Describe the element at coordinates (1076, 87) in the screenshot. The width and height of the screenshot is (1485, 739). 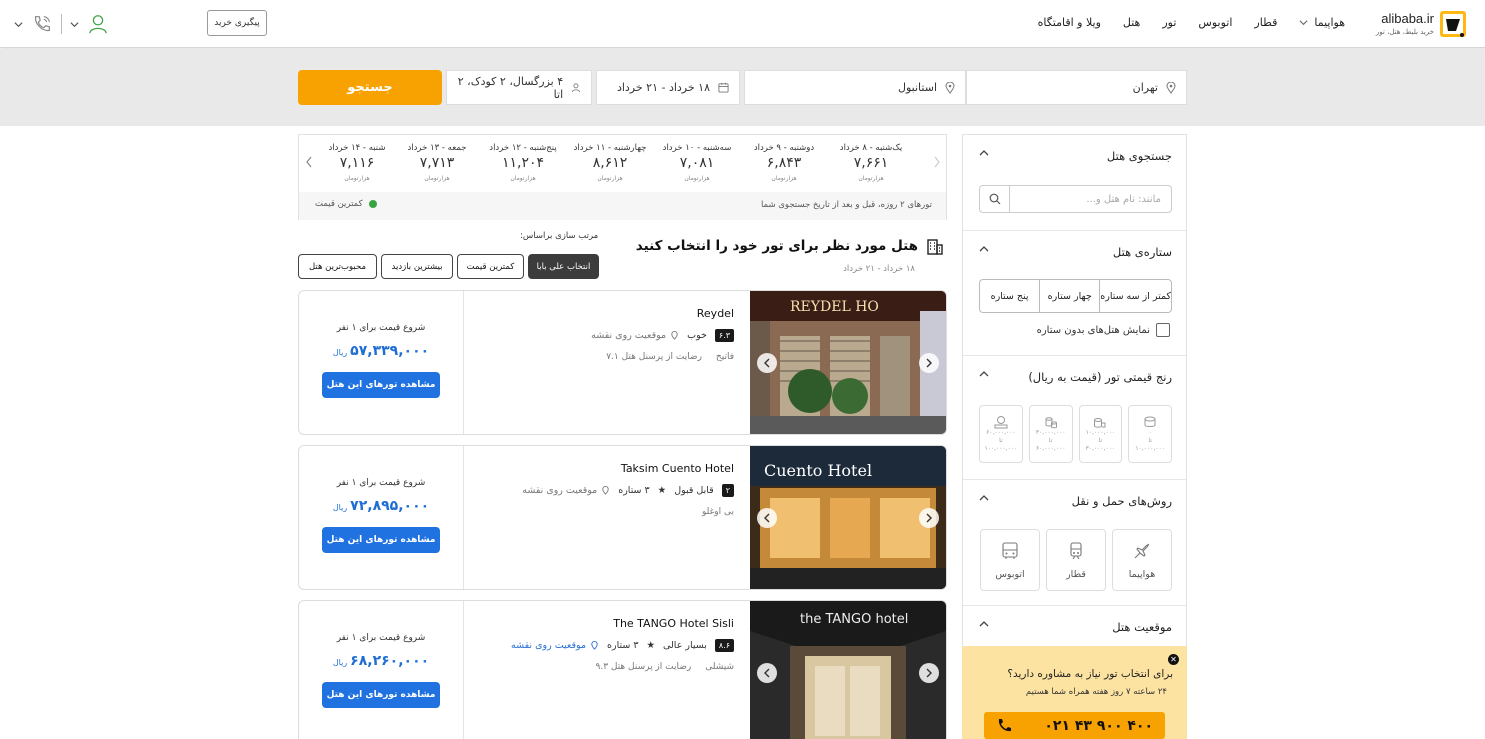
I see `origin-field: تهران` at that location.